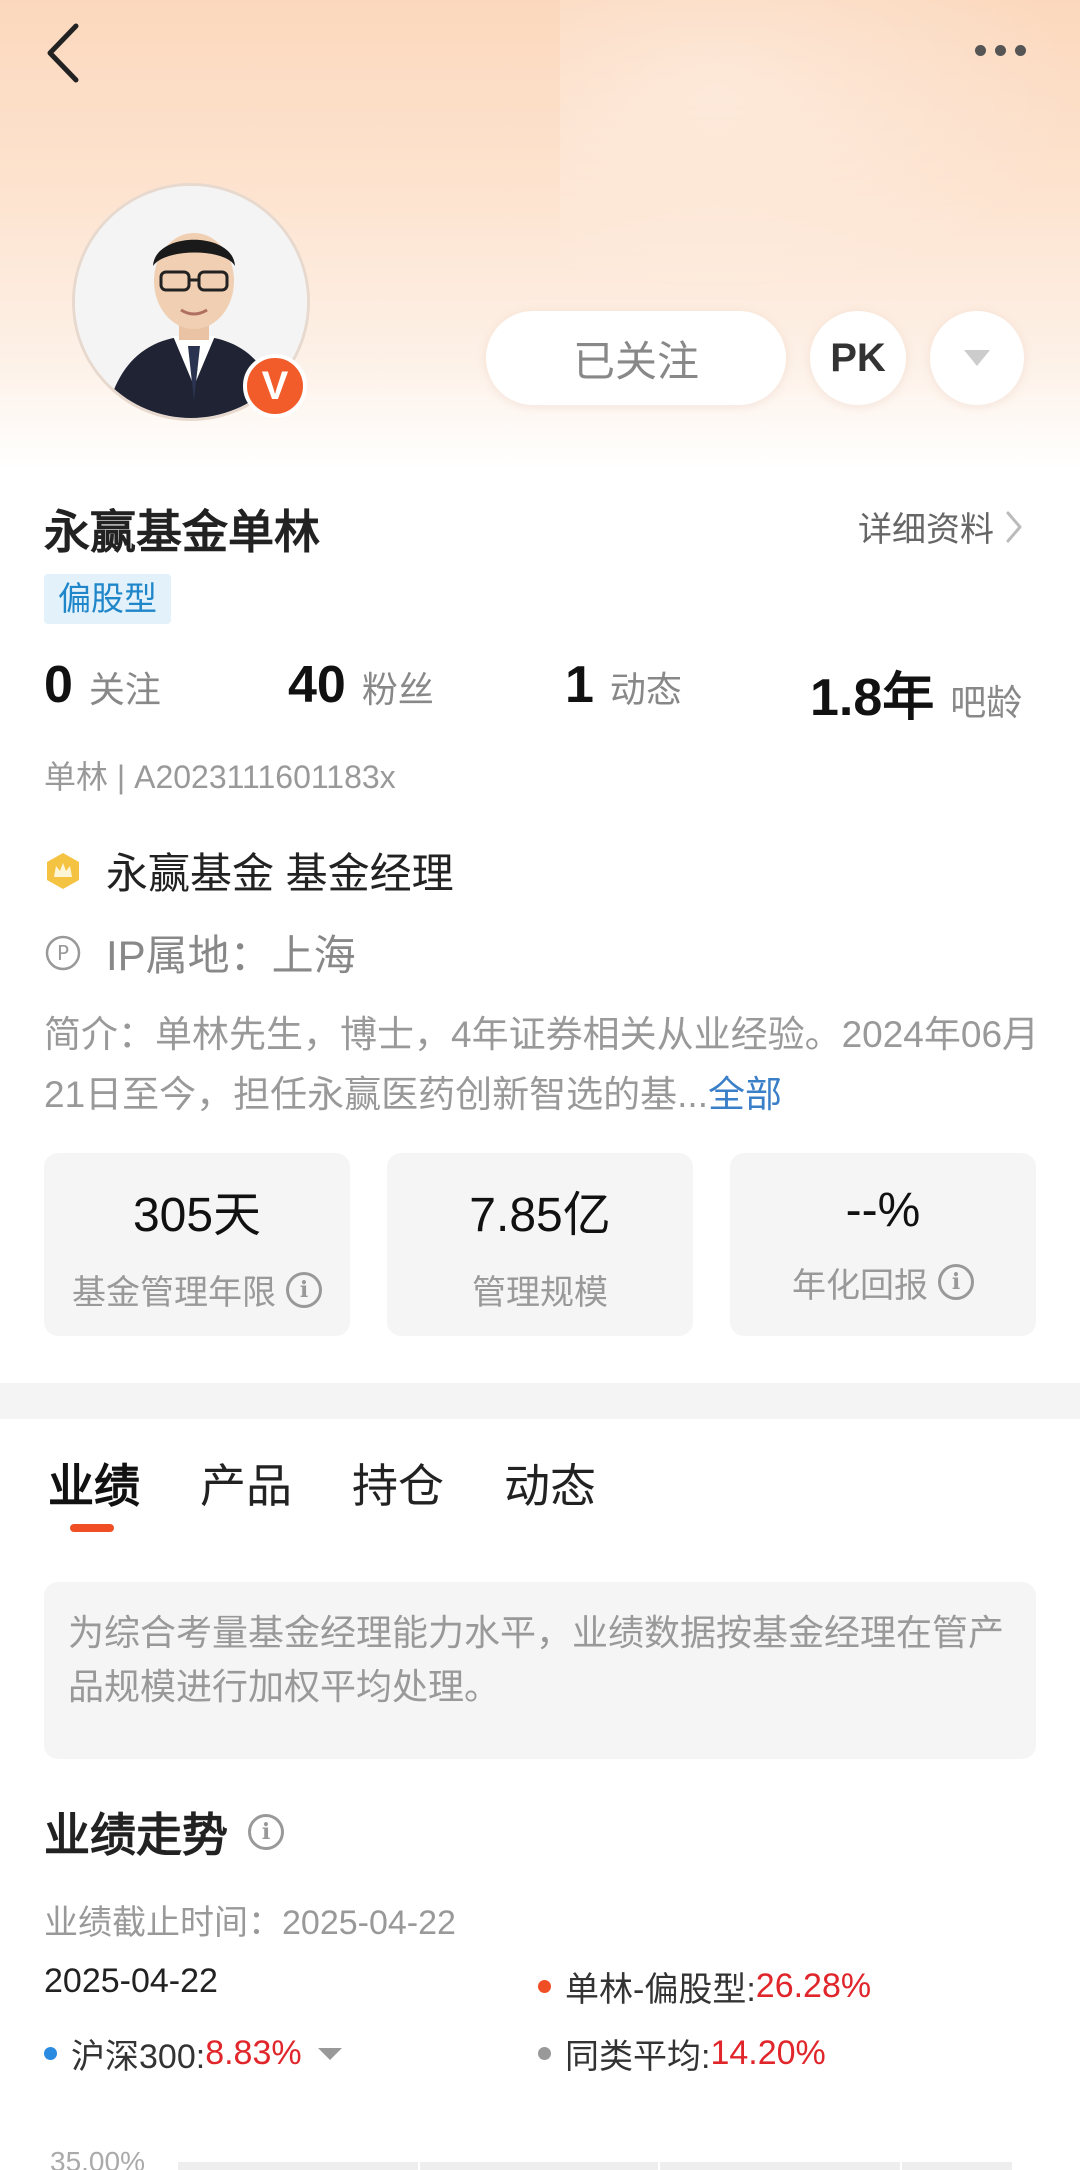 This screenshot has width=1080, height=2170. Describe the element at coordinates (883, 1210) in the screenshot. I see `card-return-value: --%` at that location.